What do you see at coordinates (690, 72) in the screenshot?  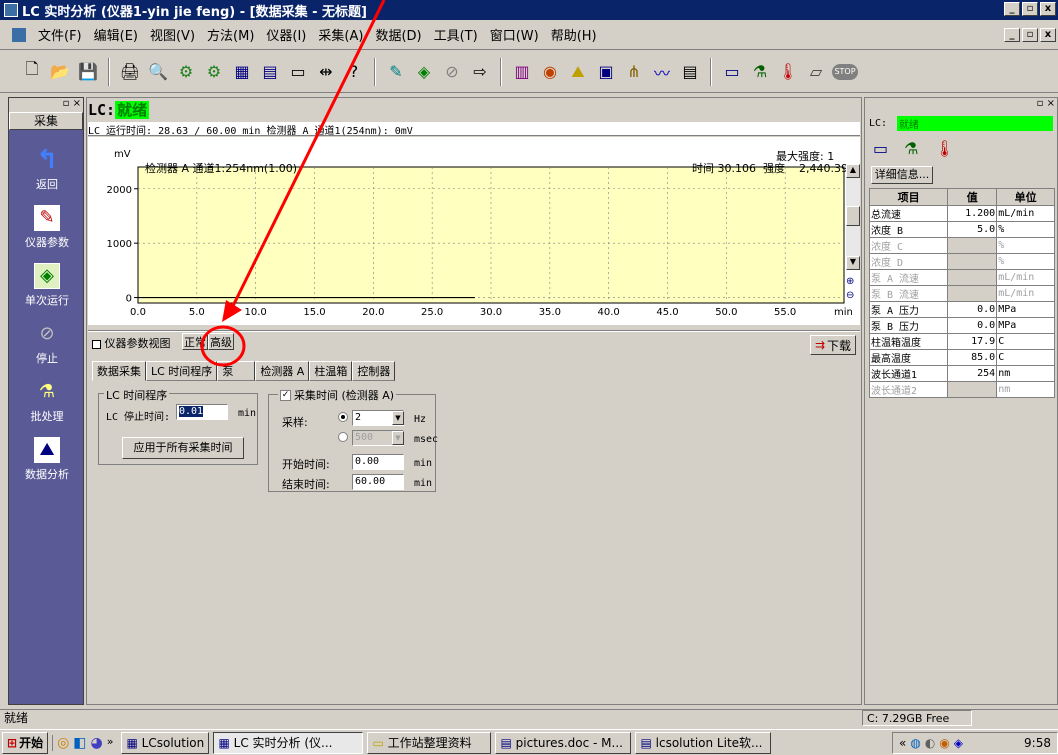 I see `table-icon: ▤` at bounding box center [690, 72].